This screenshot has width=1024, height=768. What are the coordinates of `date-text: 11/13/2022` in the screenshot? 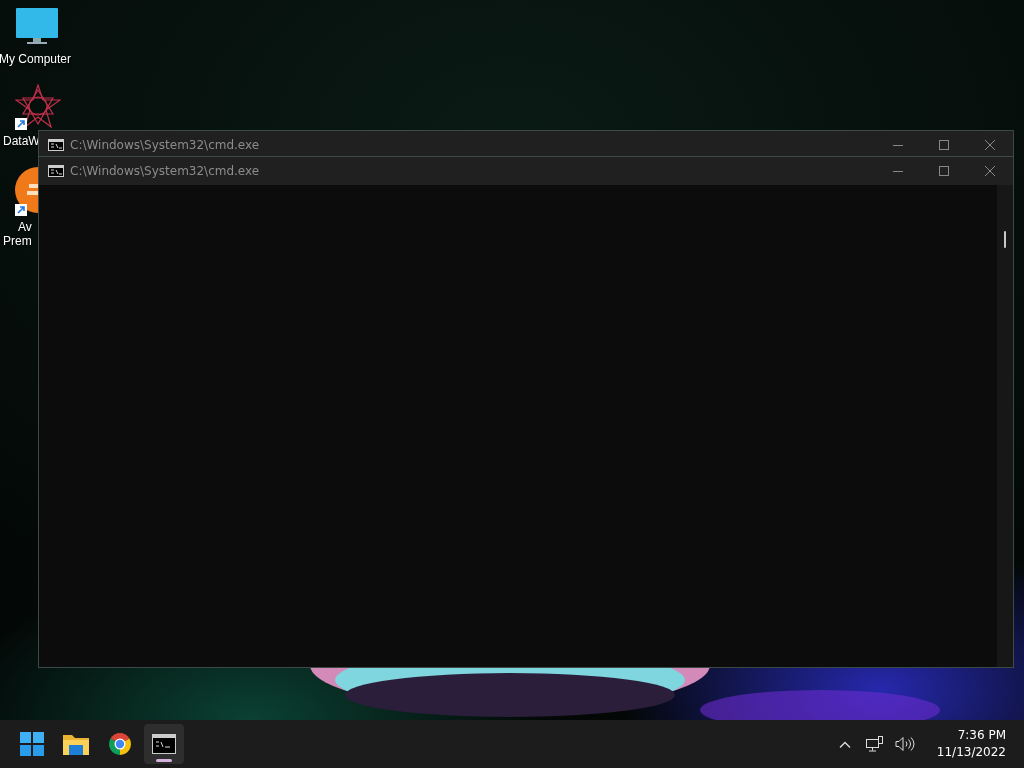 It's located at (971, 752).